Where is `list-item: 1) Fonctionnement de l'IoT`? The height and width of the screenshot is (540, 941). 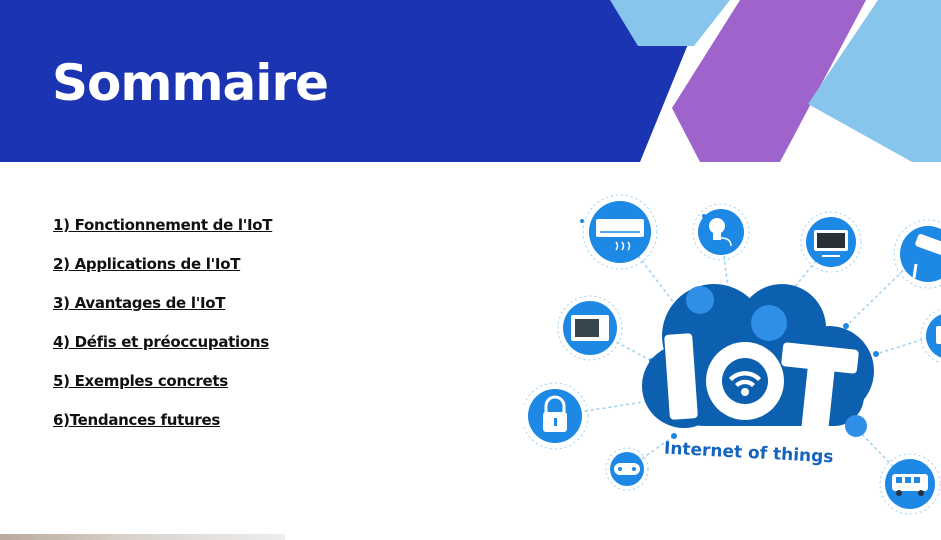
list-item: 1) Fonctionnement de l'IoT is located at coordinates (163, 233).